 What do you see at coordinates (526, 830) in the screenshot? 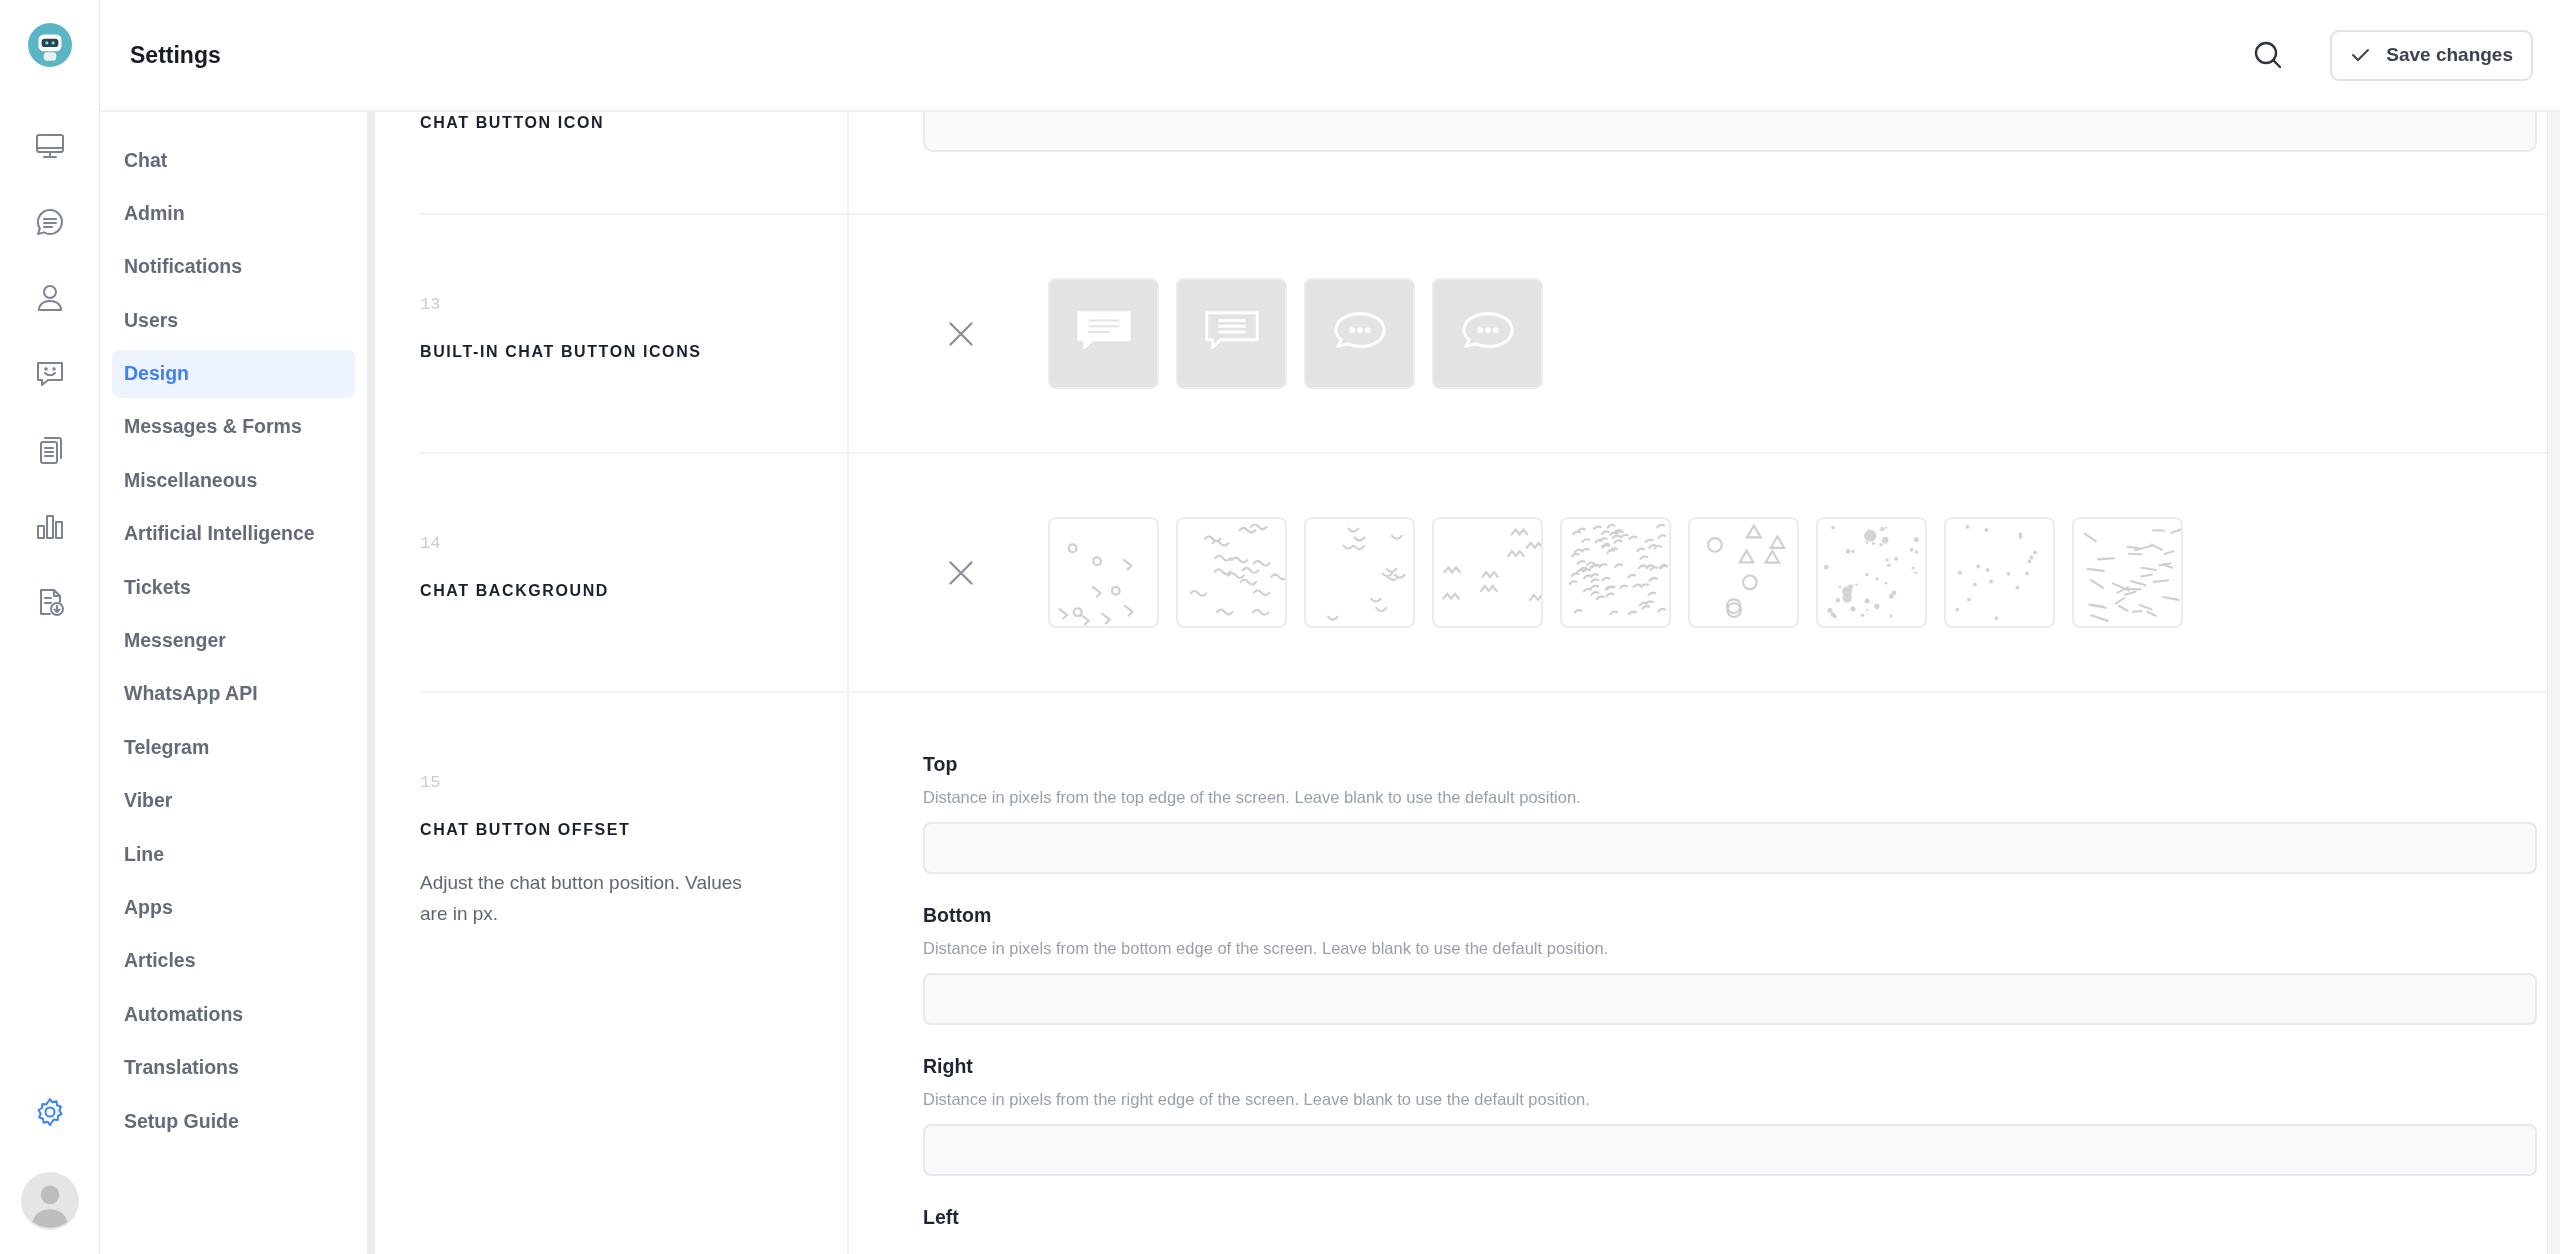
I see `setting-title: CHAT BUTTON OFFSET` at bounding box center [526, 830].